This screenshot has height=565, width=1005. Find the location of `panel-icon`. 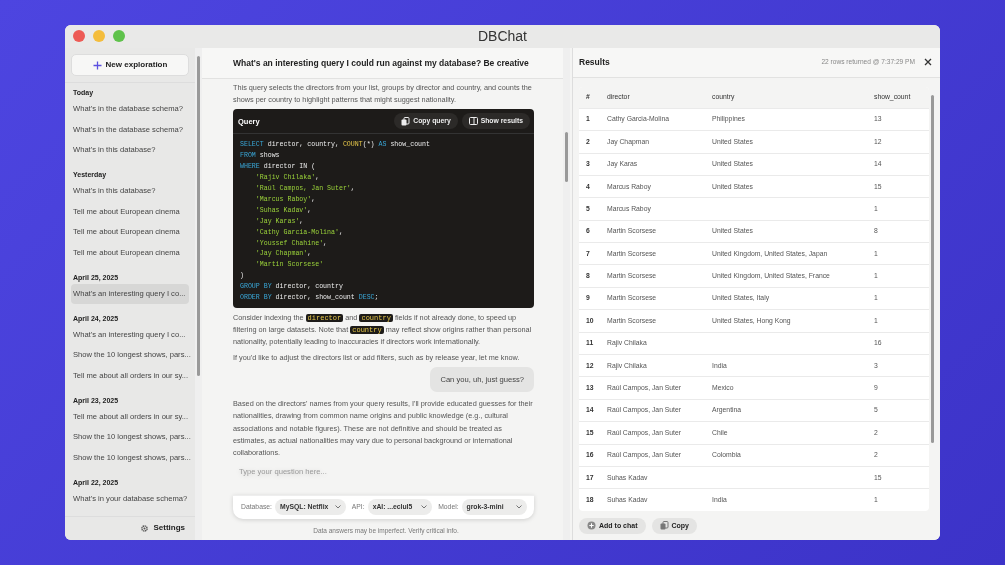

panel-icon is located at coordinates (473, 121).